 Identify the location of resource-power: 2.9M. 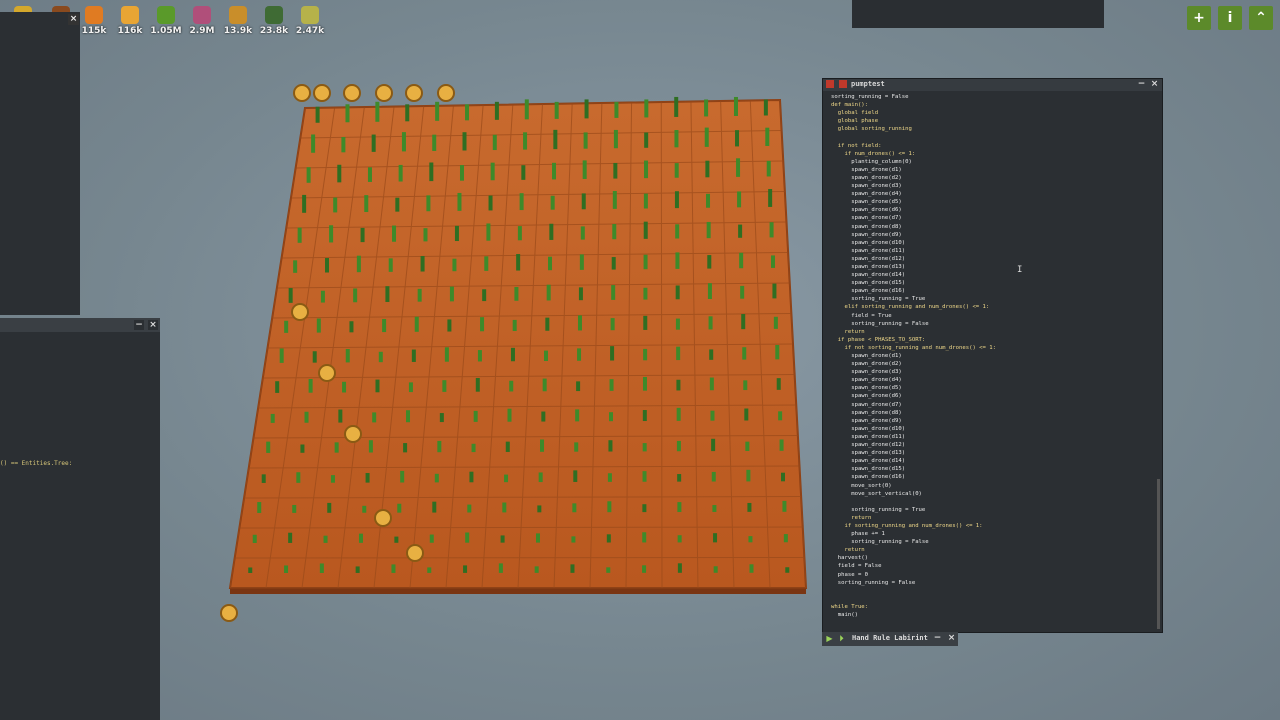
(202, 26).